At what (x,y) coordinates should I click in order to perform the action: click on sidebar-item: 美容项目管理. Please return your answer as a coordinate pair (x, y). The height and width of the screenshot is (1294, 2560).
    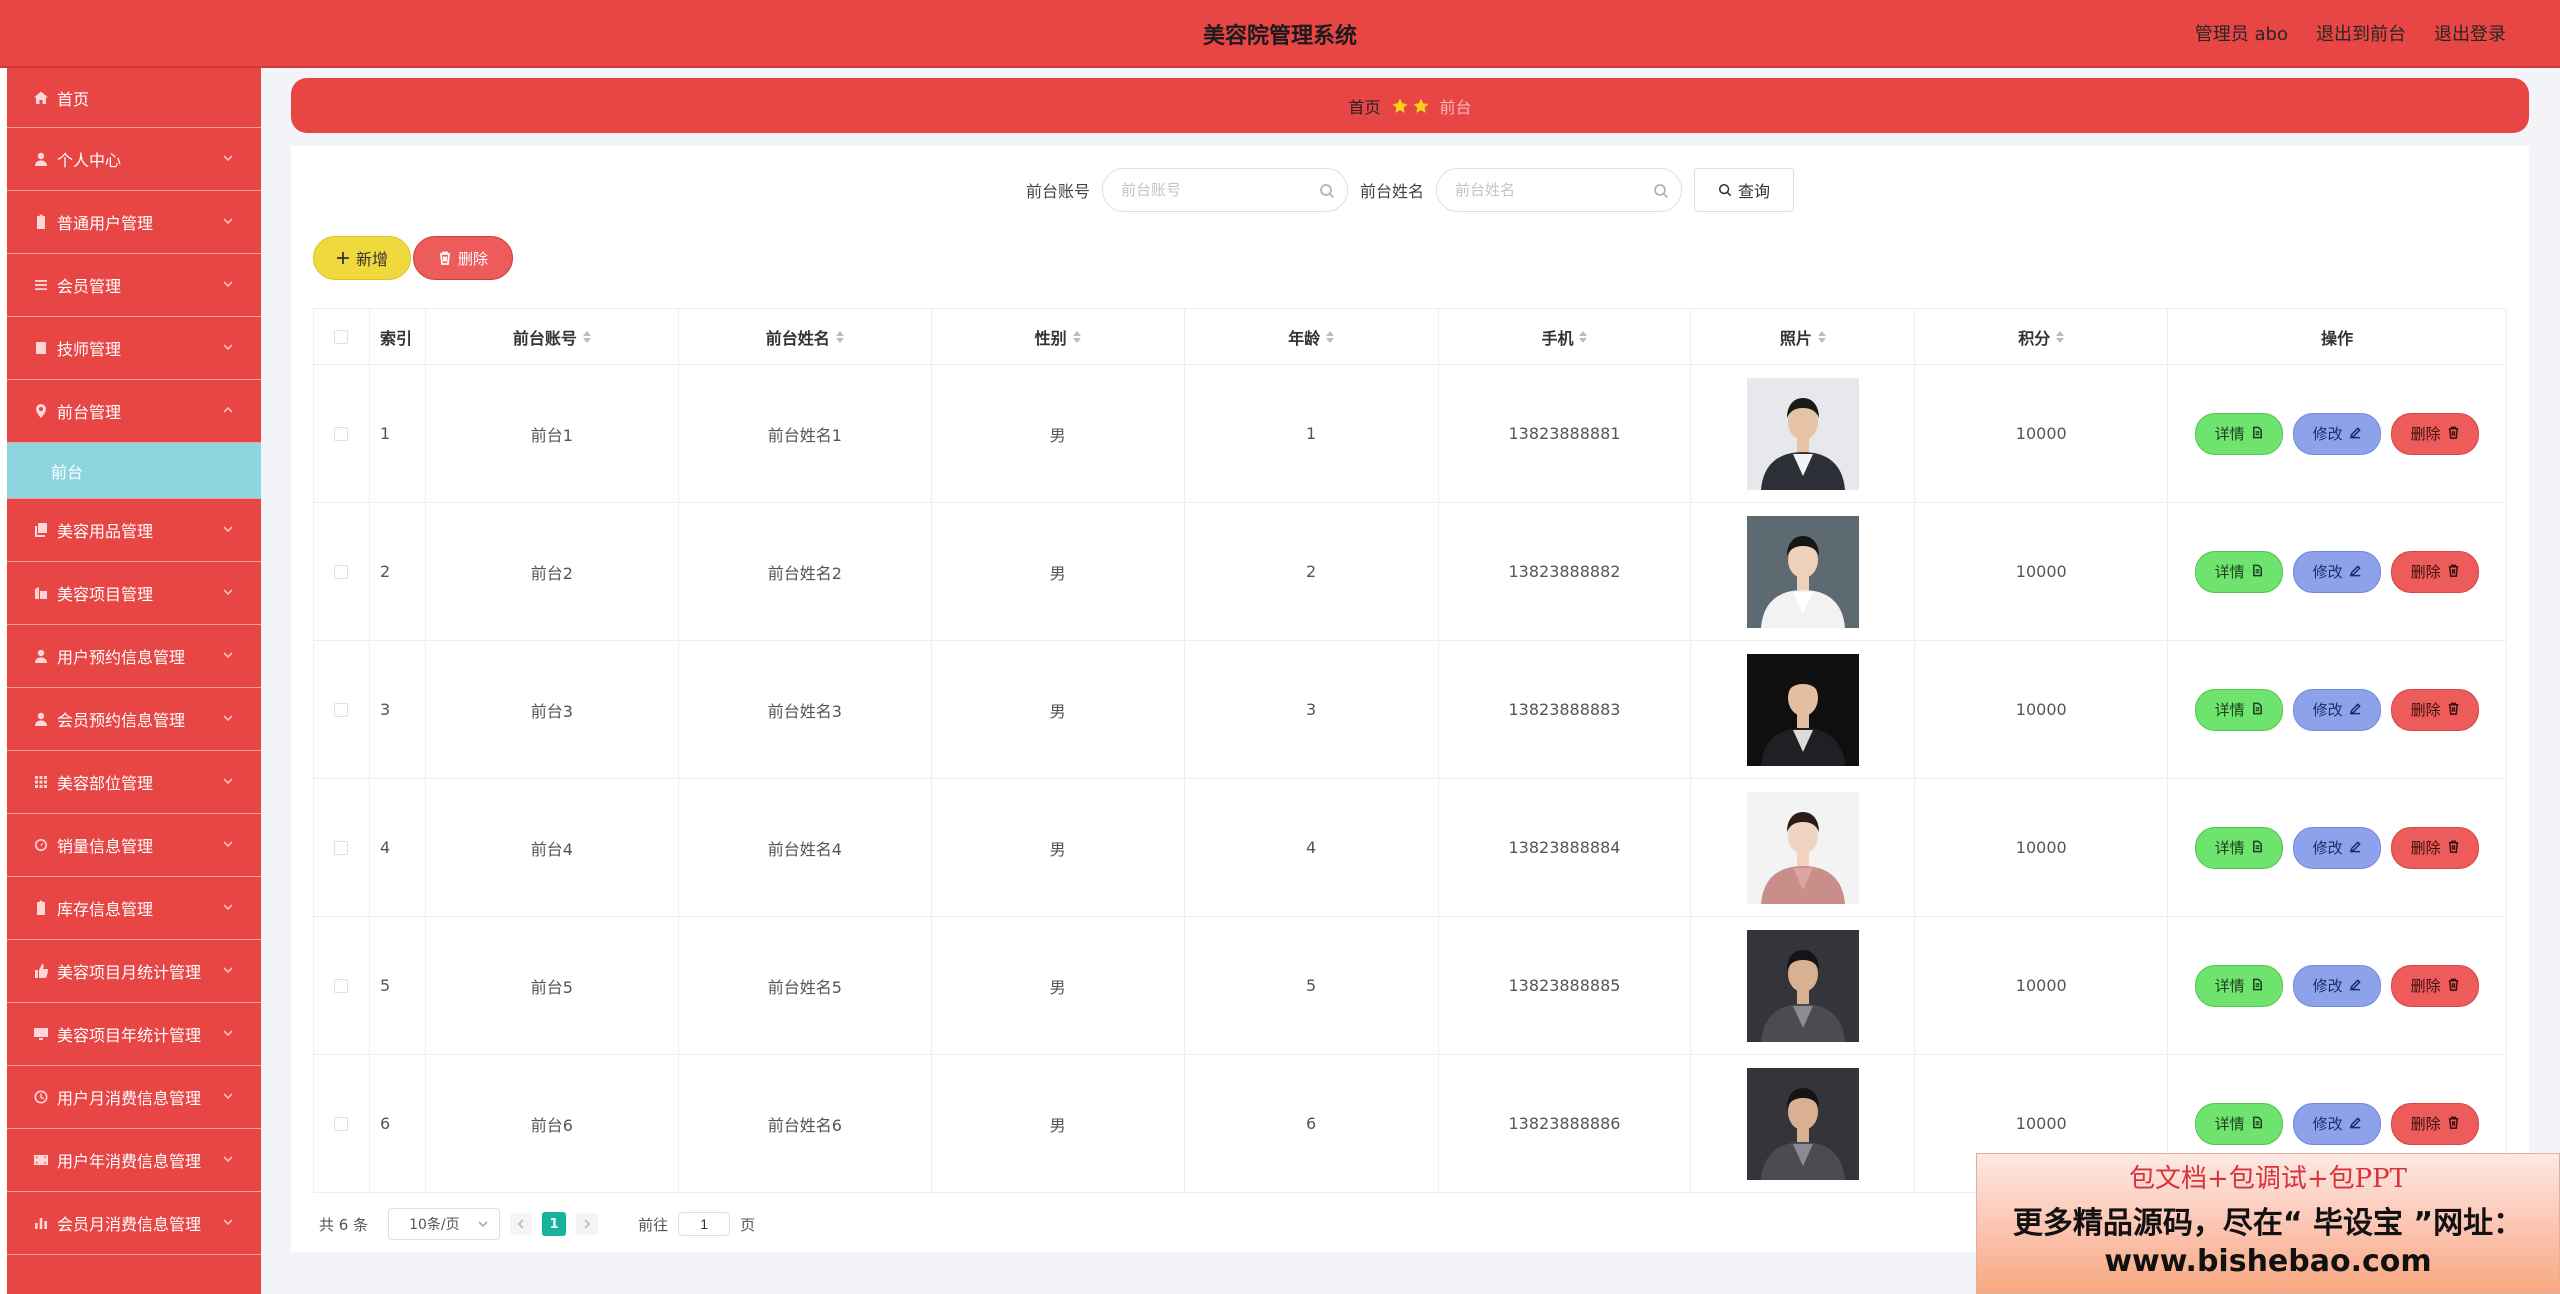
    Looking at the image, I should click on (134, 593).